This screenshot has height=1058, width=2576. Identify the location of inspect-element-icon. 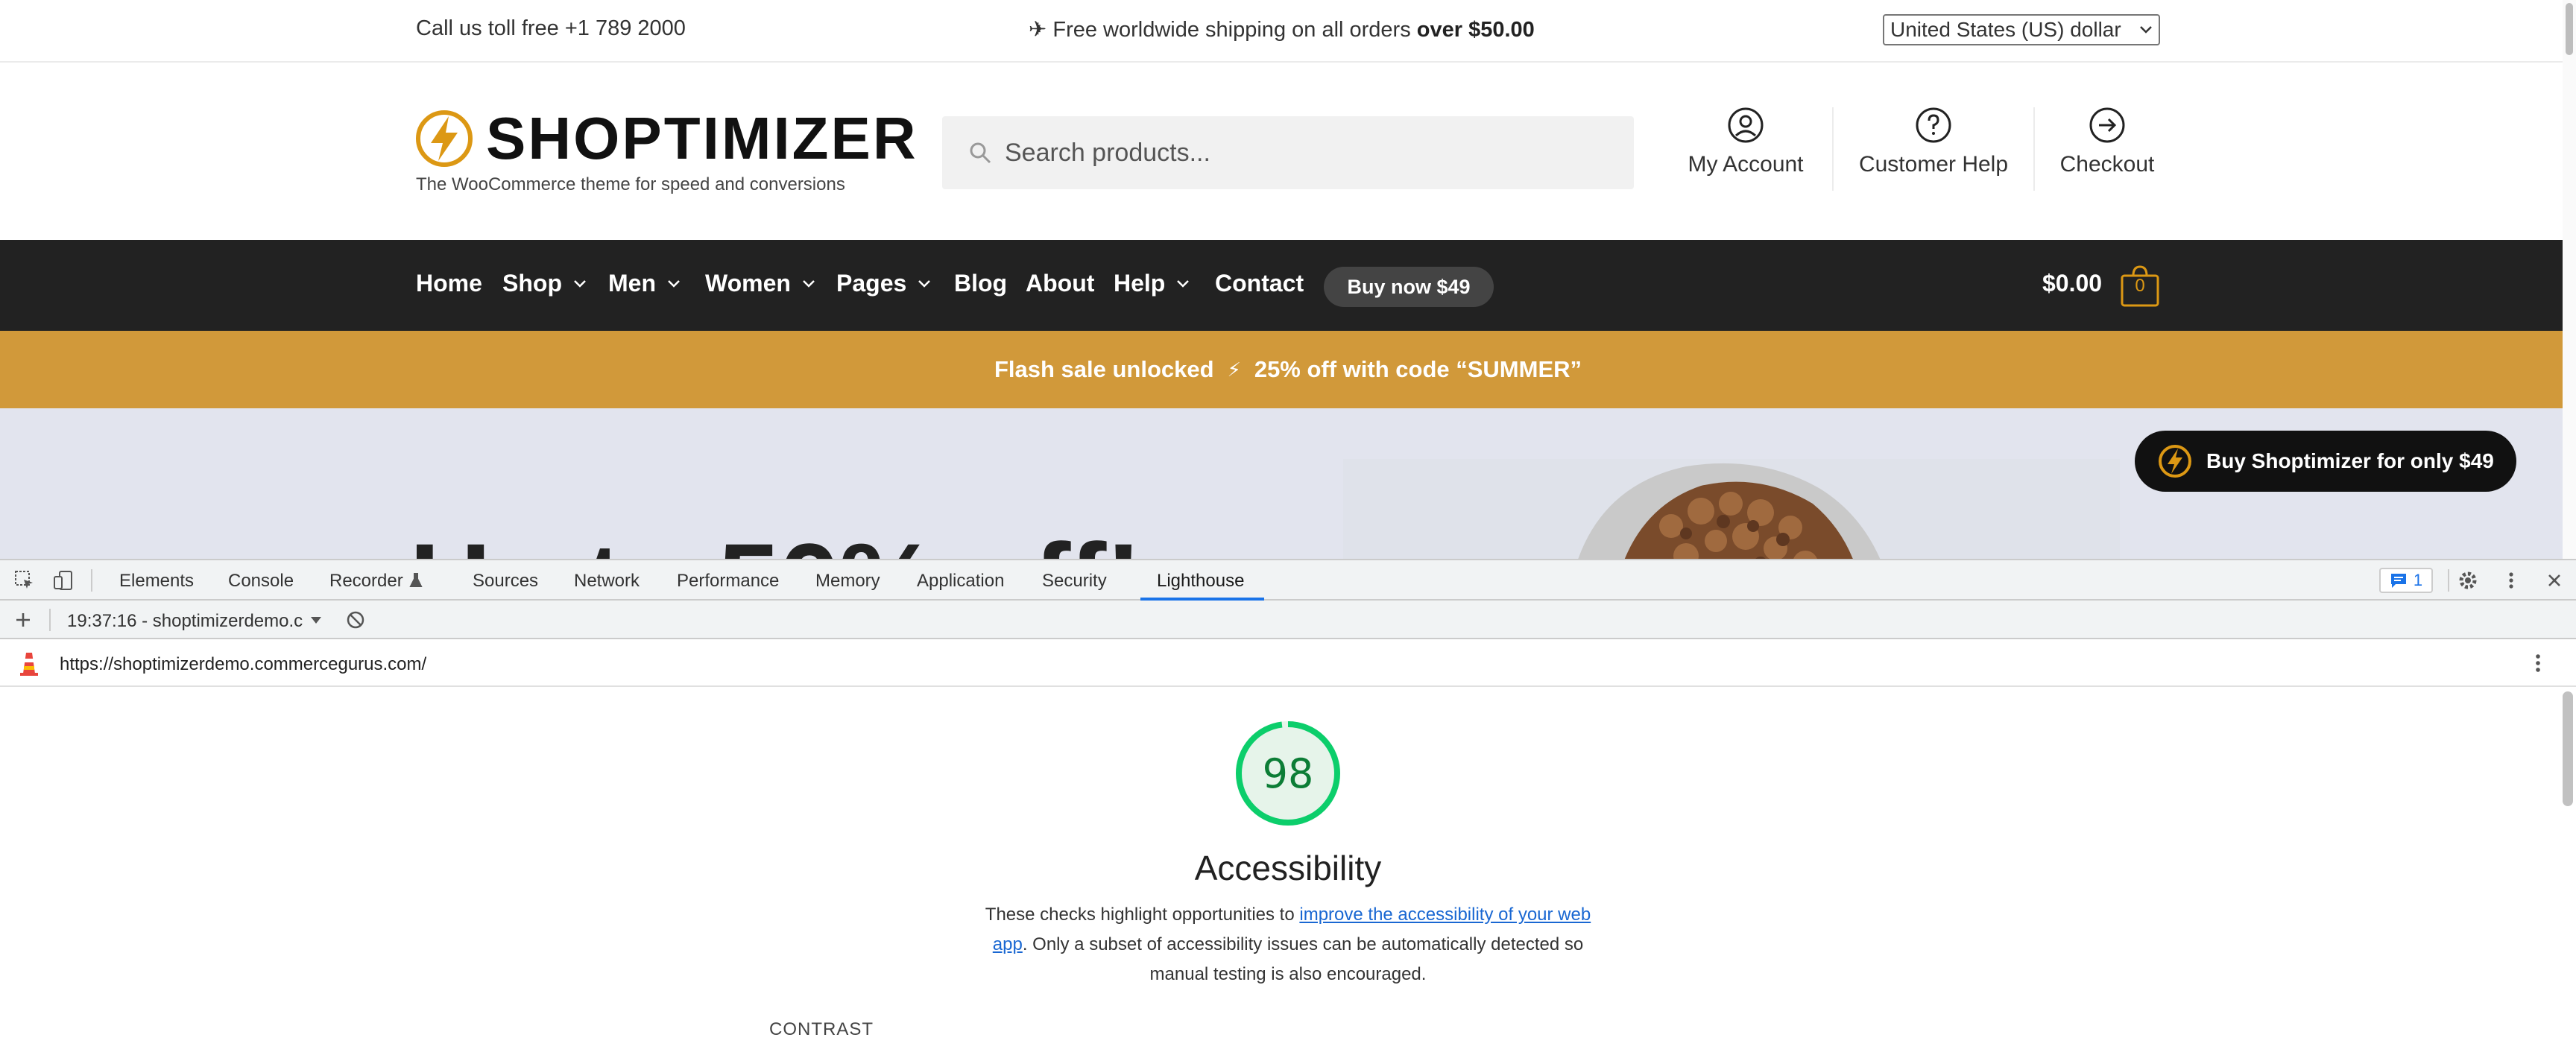
(24, 580).